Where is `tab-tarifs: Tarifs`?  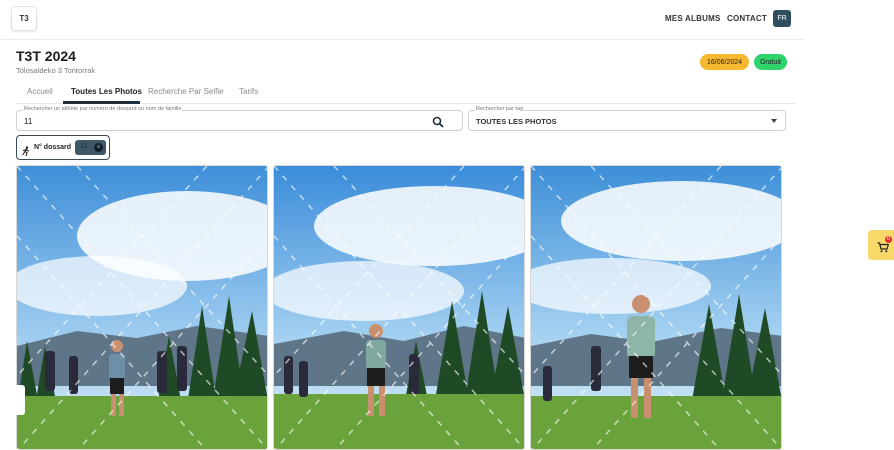
tab-tarifs: Tarifs is located at coordinates (248, 91).